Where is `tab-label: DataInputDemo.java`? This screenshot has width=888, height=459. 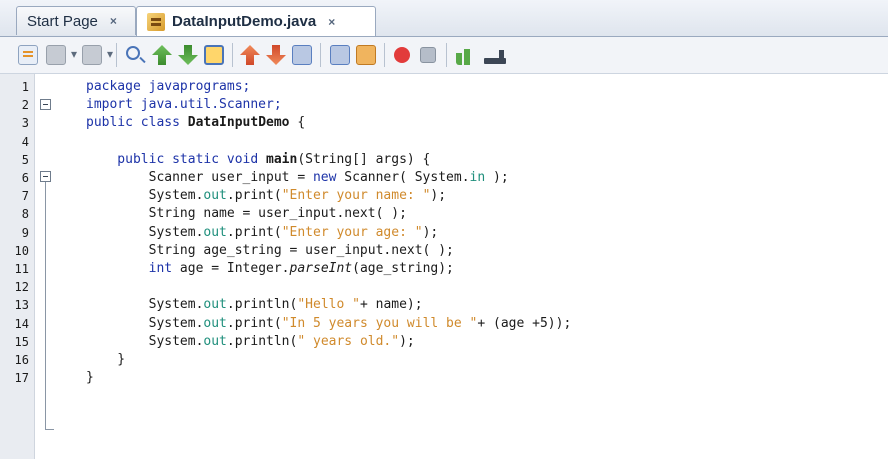 tab-label: DataInputDemo.java is located at coordinates (244, 21).